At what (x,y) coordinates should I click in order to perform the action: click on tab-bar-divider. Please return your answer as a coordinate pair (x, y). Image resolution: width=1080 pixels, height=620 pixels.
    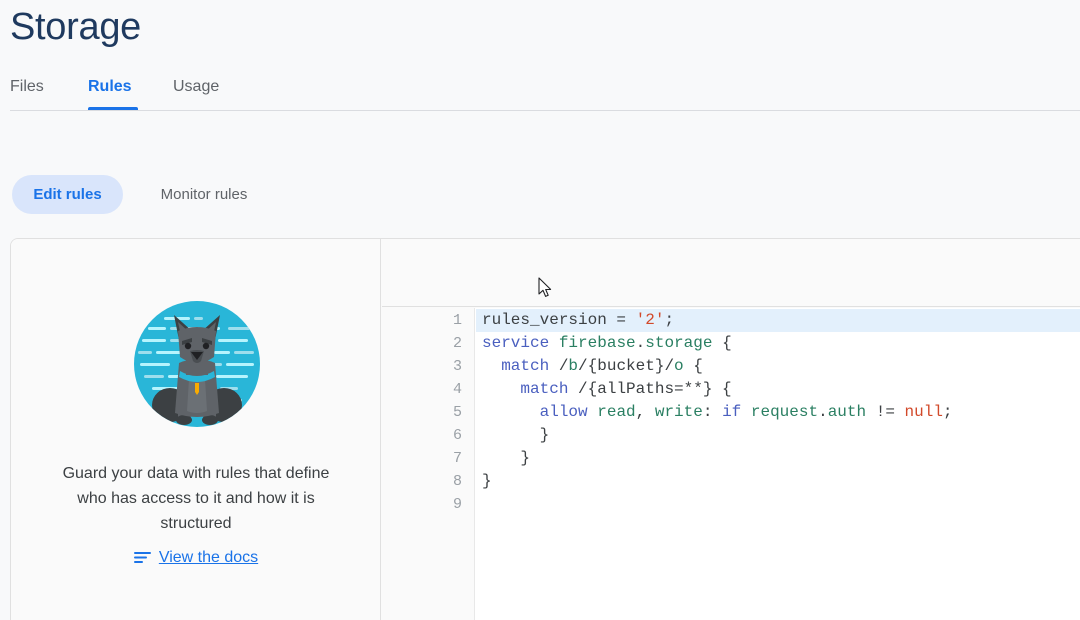
    Looking at the image, I should click on (545, 110).